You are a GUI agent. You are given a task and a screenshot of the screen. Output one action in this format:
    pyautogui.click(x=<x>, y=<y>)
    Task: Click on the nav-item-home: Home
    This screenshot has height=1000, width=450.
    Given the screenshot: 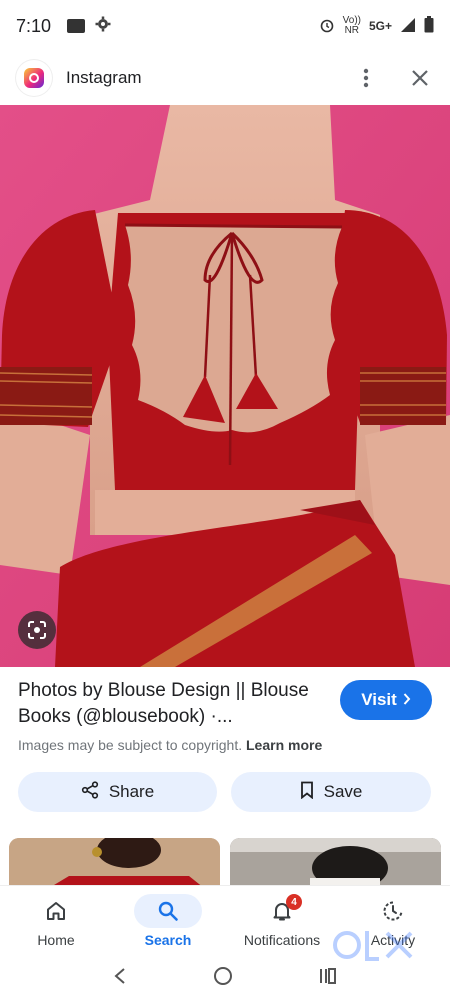 What is the action you would take?
    pyautogui.click(x=56, y=921)
    